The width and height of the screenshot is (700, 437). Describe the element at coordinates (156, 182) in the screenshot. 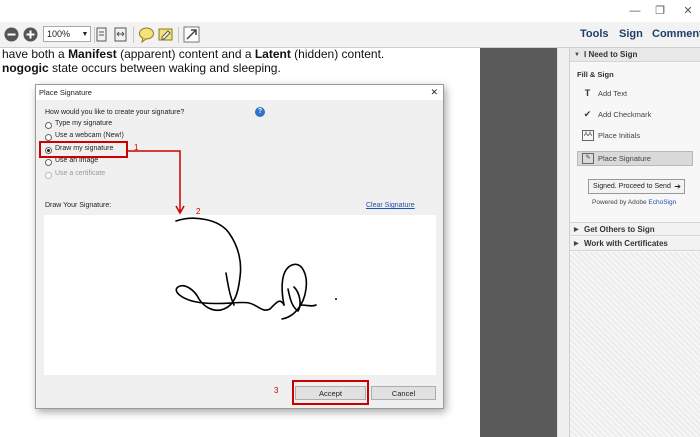

I see `annotation-arrow` at that location.